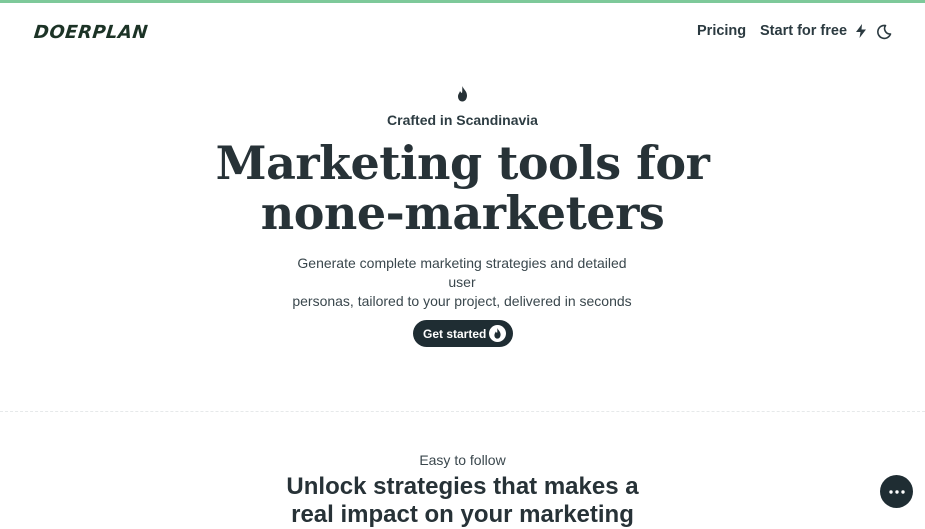 This screenshot has width=925, height=529. What do you see at coordinates (455, 333) in the screenshot?
I see `get-started-label: Get started` at bounding box center [455, 333].